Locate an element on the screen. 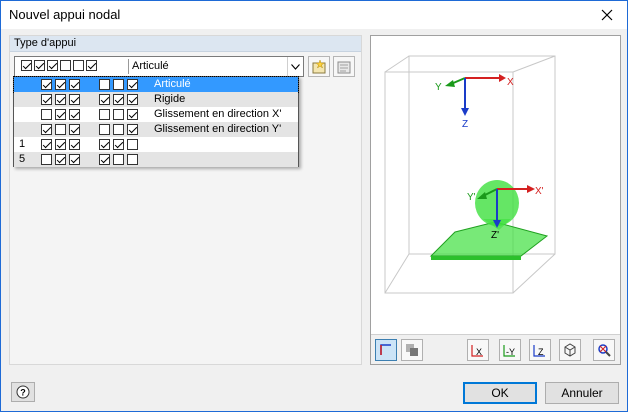  help-button: ? is located at coordinates (23, 392).